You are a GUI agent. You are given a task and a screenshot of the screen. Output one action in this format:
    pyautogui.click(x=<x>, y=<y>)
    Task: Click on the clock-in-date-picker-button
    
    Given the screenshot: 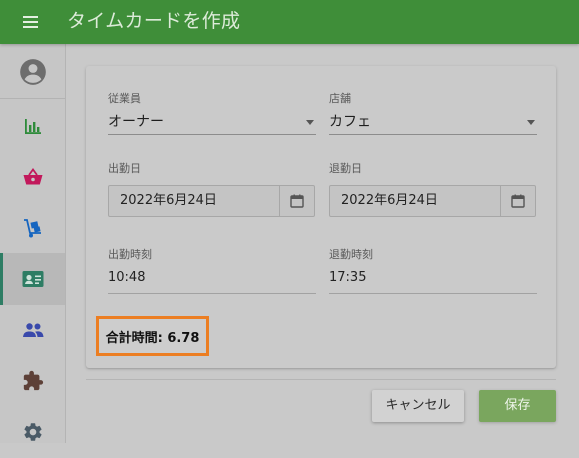 What is the action you would take?
    pyautogui.click(x=296, y=201)
    